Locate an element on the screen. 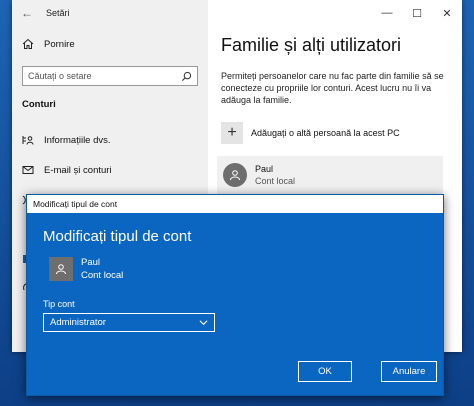 The image size is (474, 406). window-titlebar: ← Setări is located at coordinates (110, 13).